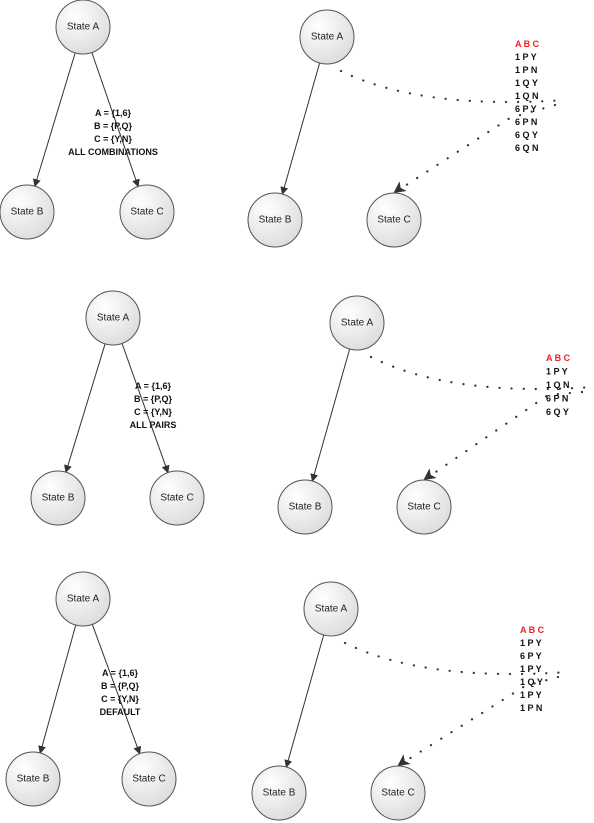  What do you see at coordinates (527, 148) in the screenshot?
I see `combination-row: 6 Q N` at bounding box center [527, 148].